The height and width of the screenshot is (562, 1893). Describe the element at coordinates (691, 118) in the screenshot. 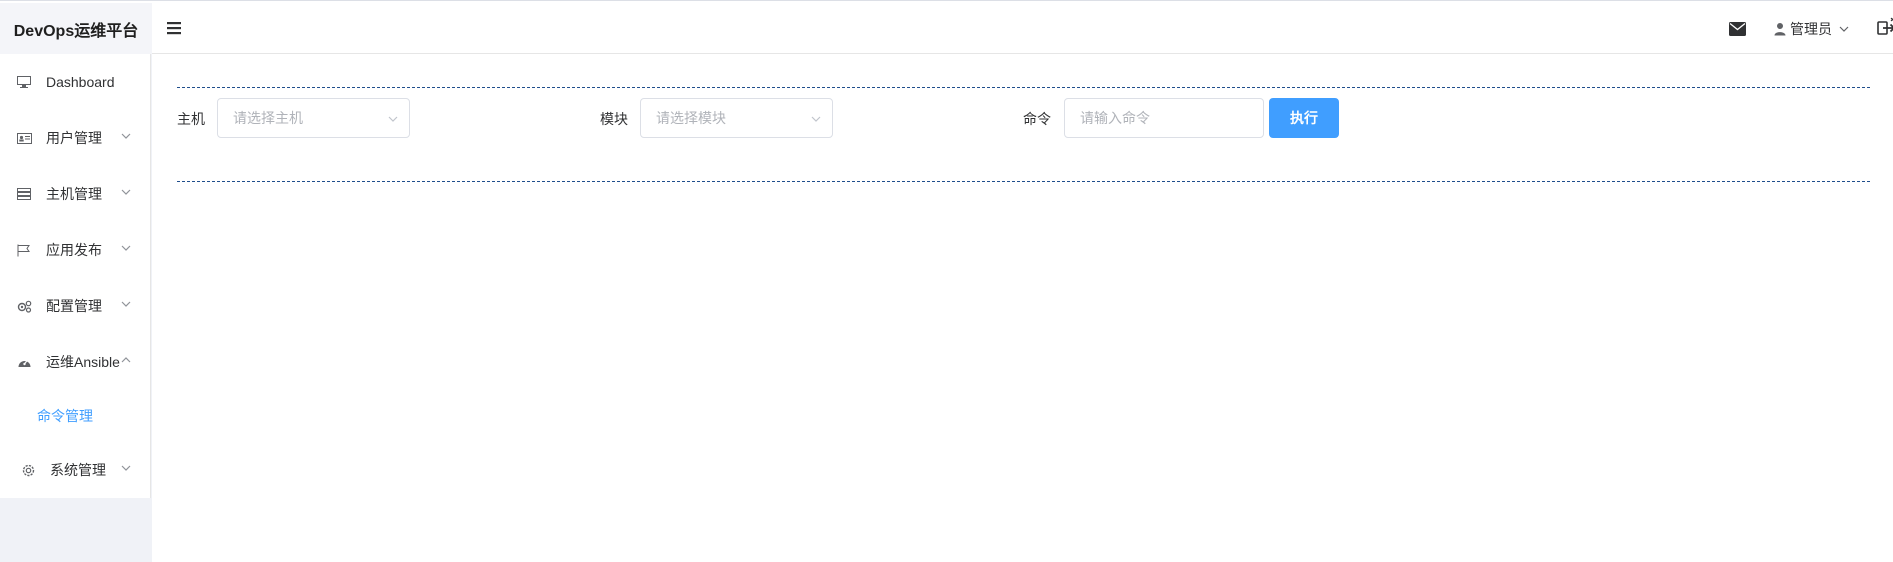

I see `module-select-placeholder: 请选择模块` at that location.